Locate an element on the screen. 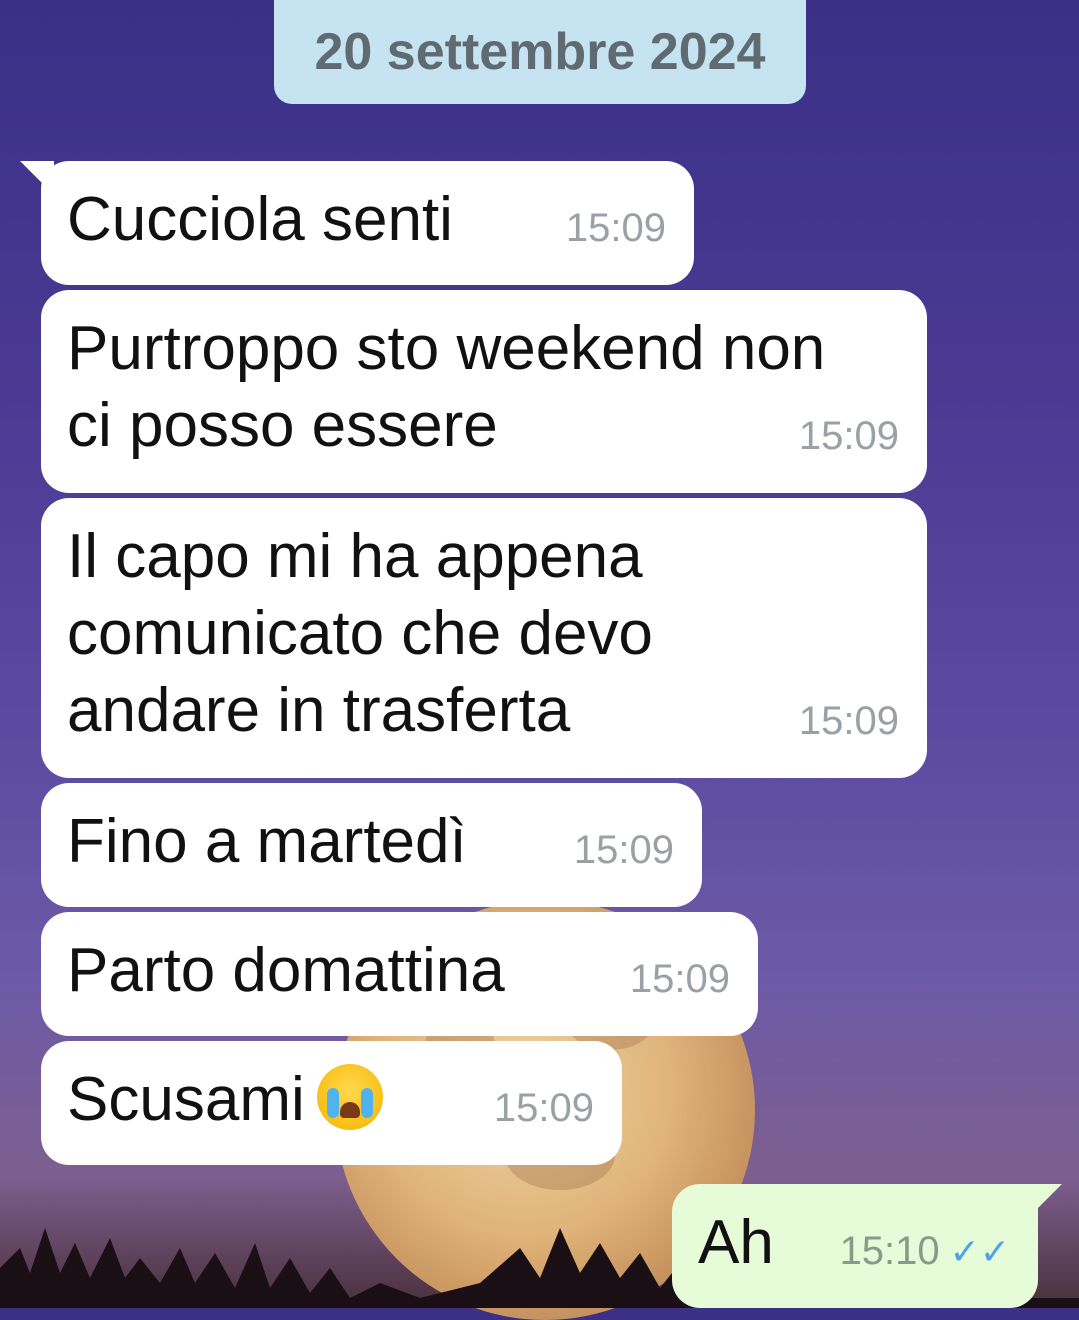  incoming-message-bubble: Fino a martedì 15:09 is located at coordinates (371, 845).